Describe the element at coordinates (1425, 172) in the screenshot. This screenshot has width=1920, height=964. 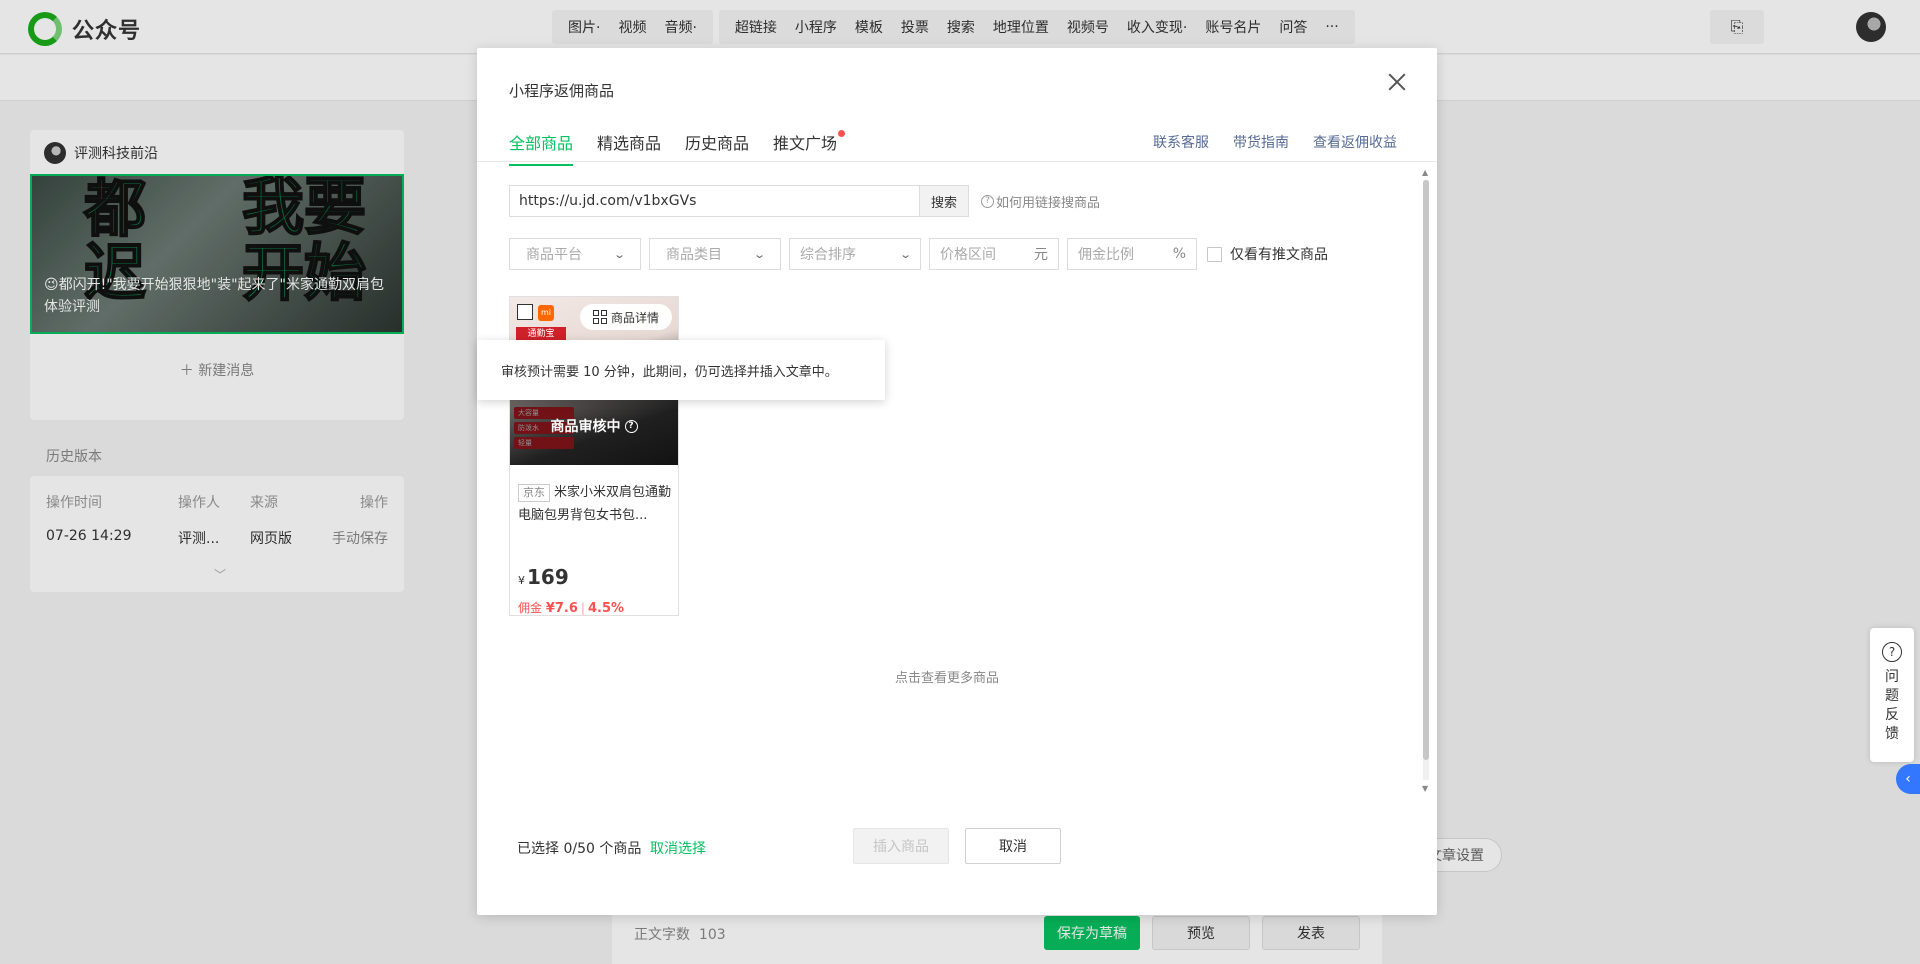
I see `scroll-up-icon: ▲` at that location.